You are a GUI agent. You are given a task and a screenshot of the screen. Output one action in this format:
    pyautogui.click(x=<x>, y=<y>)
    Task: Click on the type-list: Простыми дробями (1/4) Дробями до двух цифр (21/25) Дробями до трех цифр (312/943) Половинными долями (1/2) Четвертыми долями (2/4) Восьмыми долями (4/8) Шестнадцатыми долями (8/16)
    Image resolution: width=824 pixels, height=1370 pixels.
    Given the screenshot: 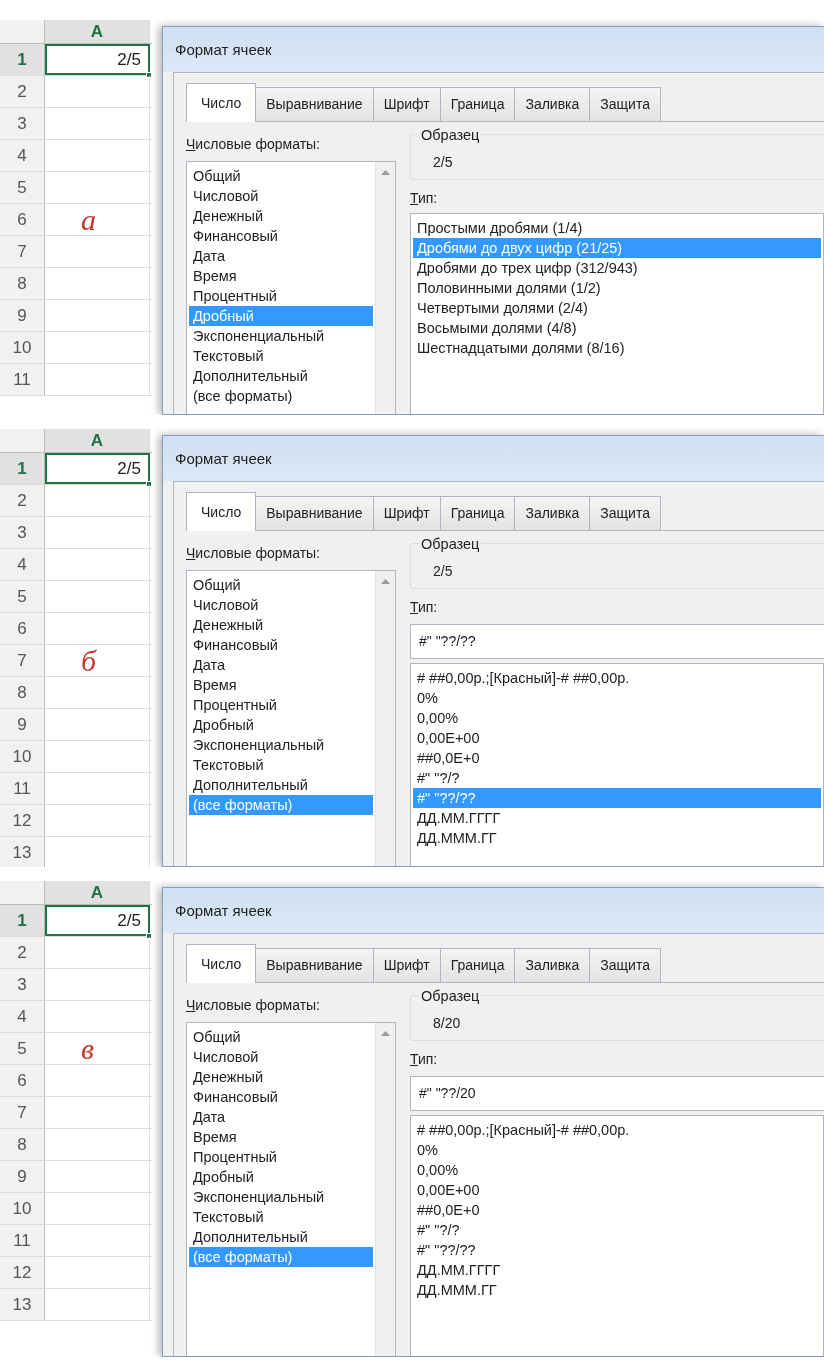 What is the action you would take?
    pyautogui.click(x=617, y=313)
    